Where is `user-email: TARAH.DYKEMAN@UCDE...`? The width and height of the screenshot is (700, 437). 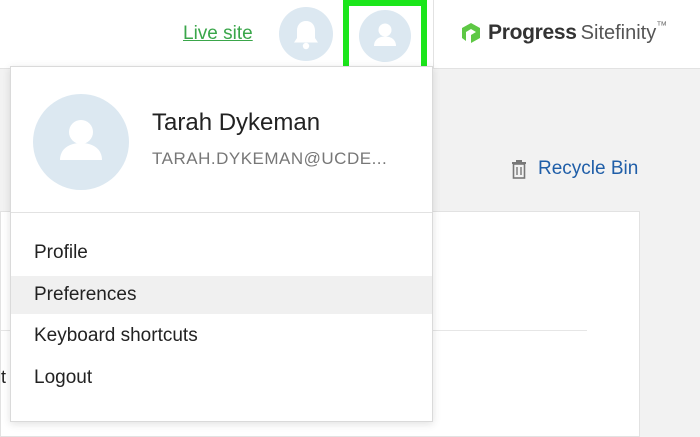
user-email: TARAH.DYKEMAN@UCDE... is located at coordinates (270, 158).